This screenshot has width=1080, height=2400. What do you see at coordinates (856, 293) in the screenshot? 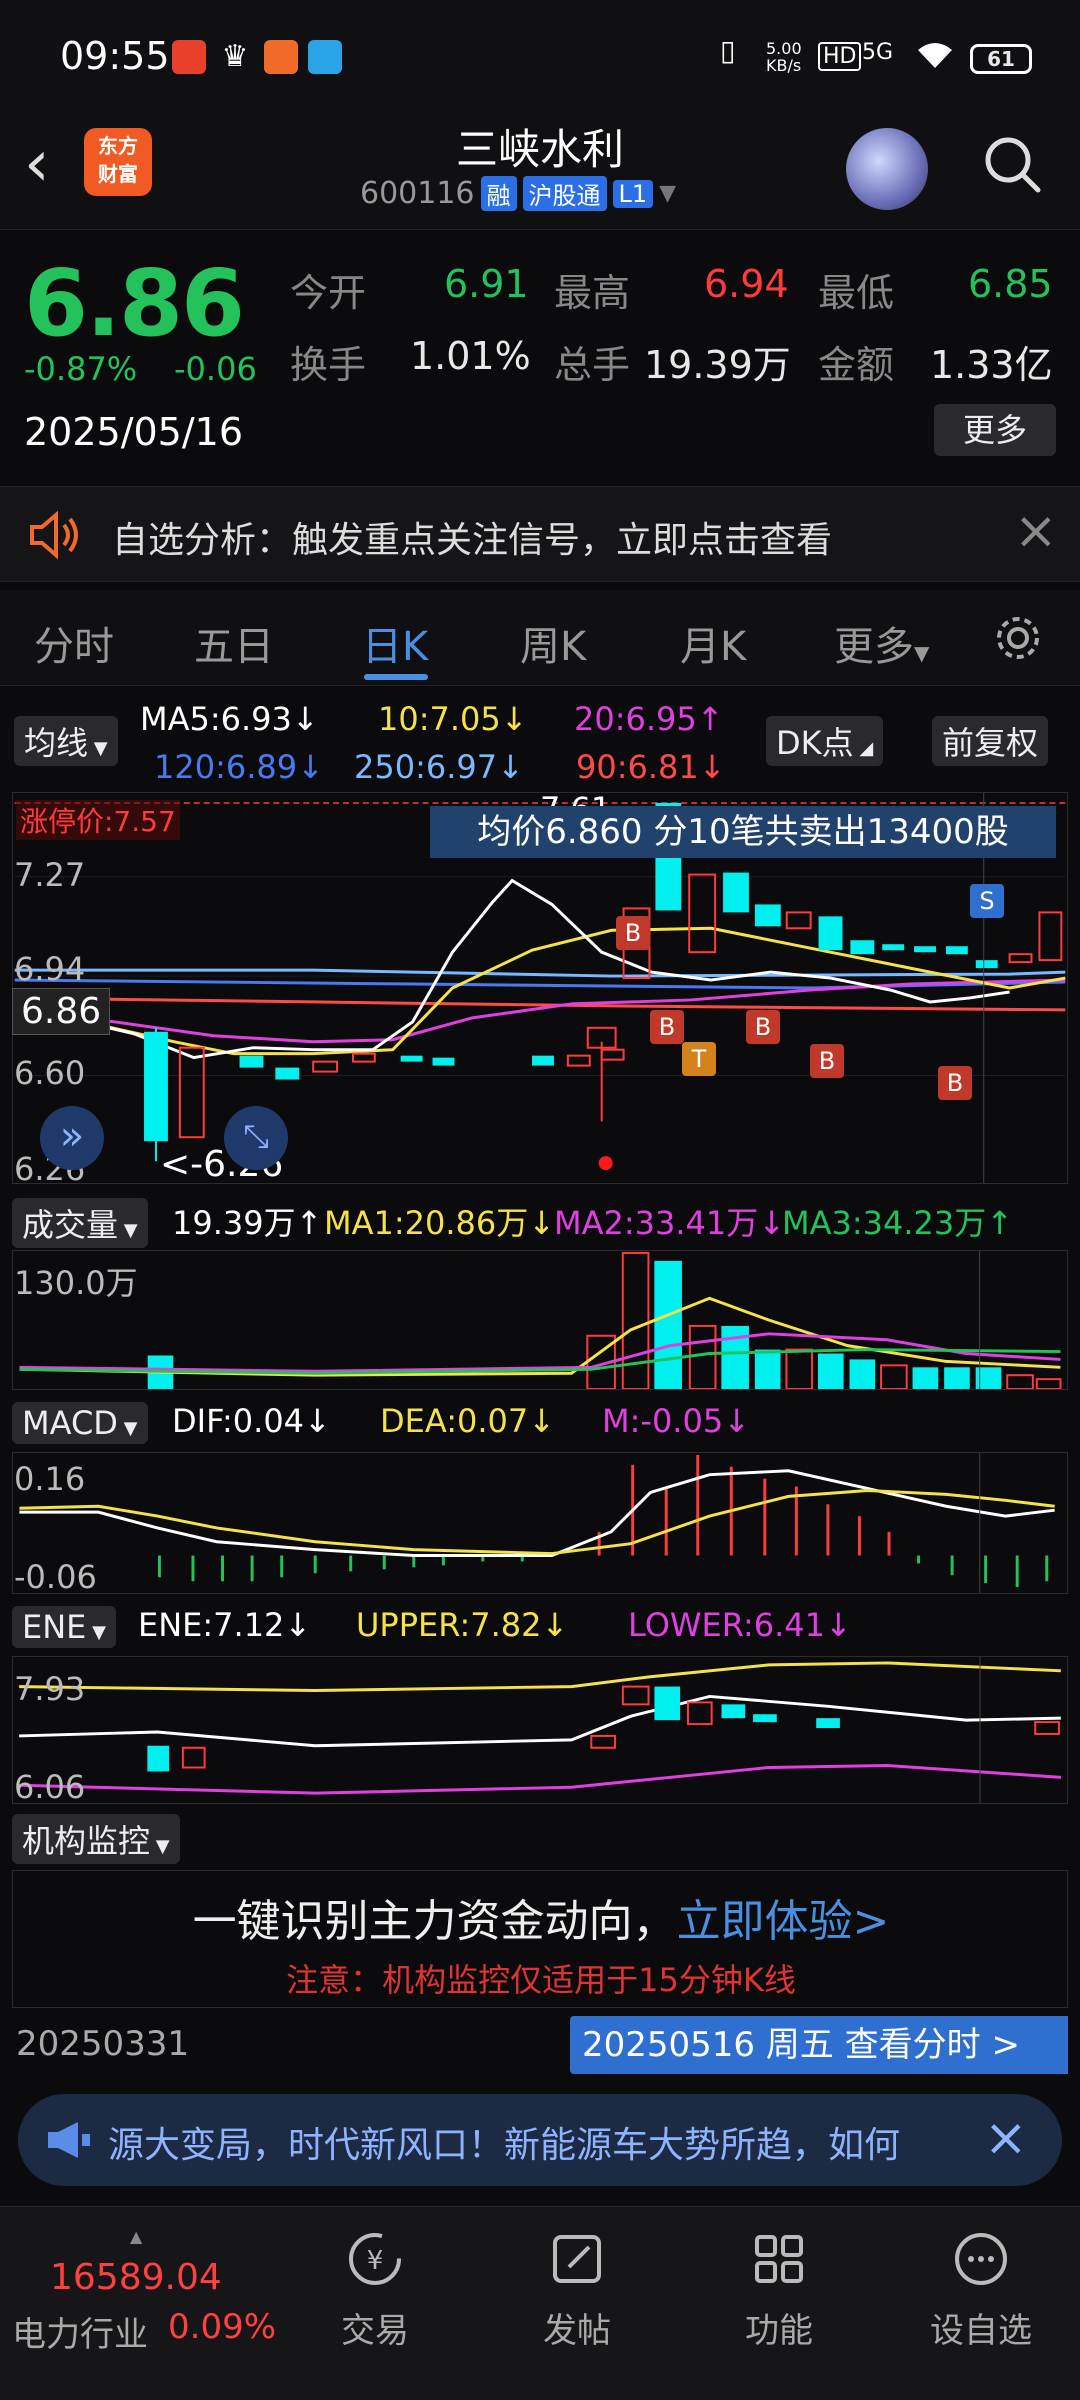
I see `low-label: 最低` at bounding box center [856, 293].